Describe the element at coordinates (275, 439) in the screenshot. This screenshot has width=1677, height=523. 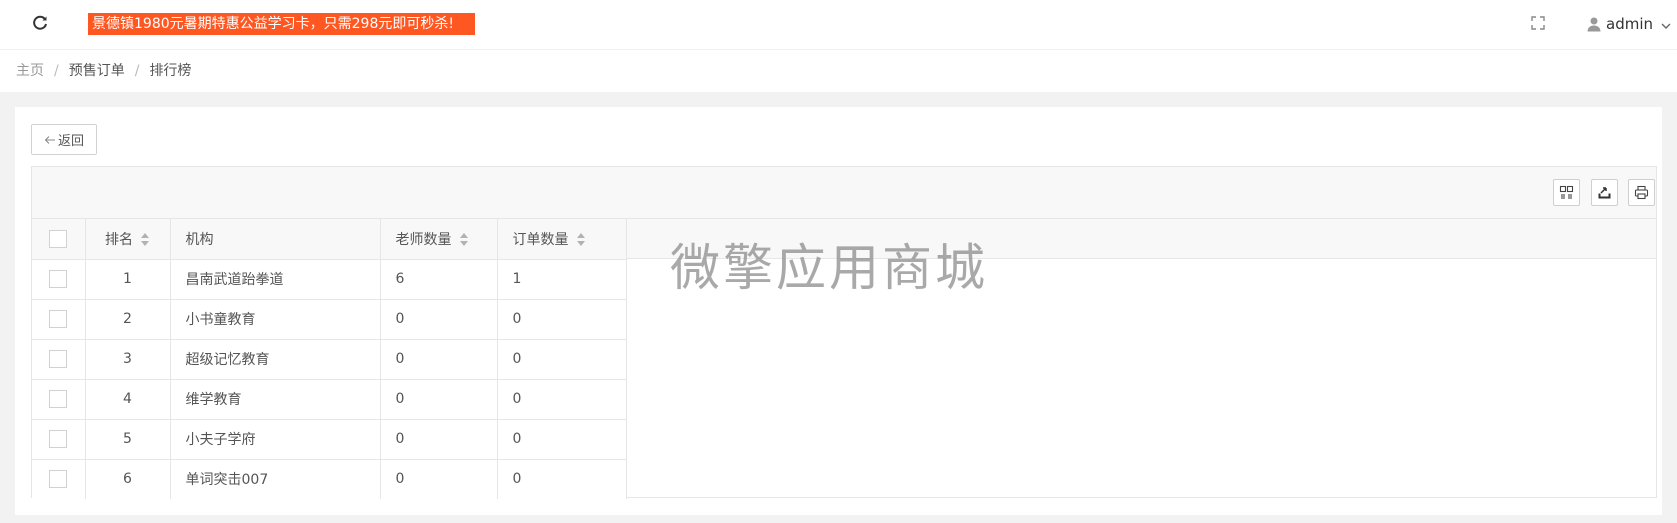
I see `org-cell: 小夫子学府` at that location.